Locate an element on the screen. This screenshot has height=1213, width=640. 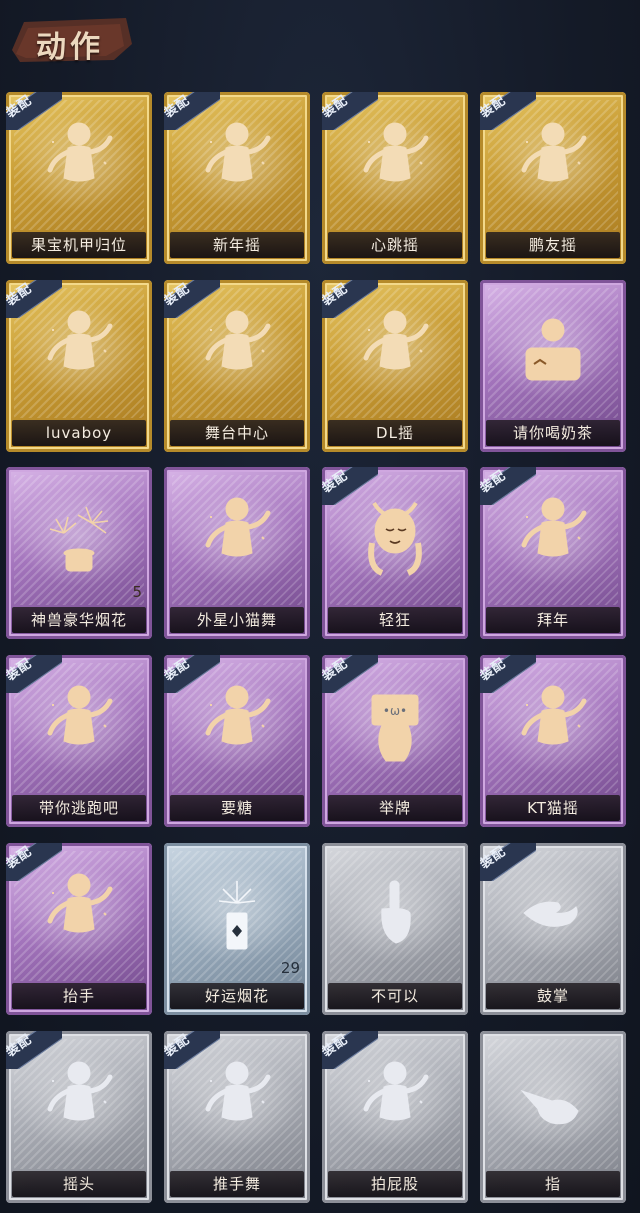
emote-label: 不可以 is located at coordinates (395, 996).